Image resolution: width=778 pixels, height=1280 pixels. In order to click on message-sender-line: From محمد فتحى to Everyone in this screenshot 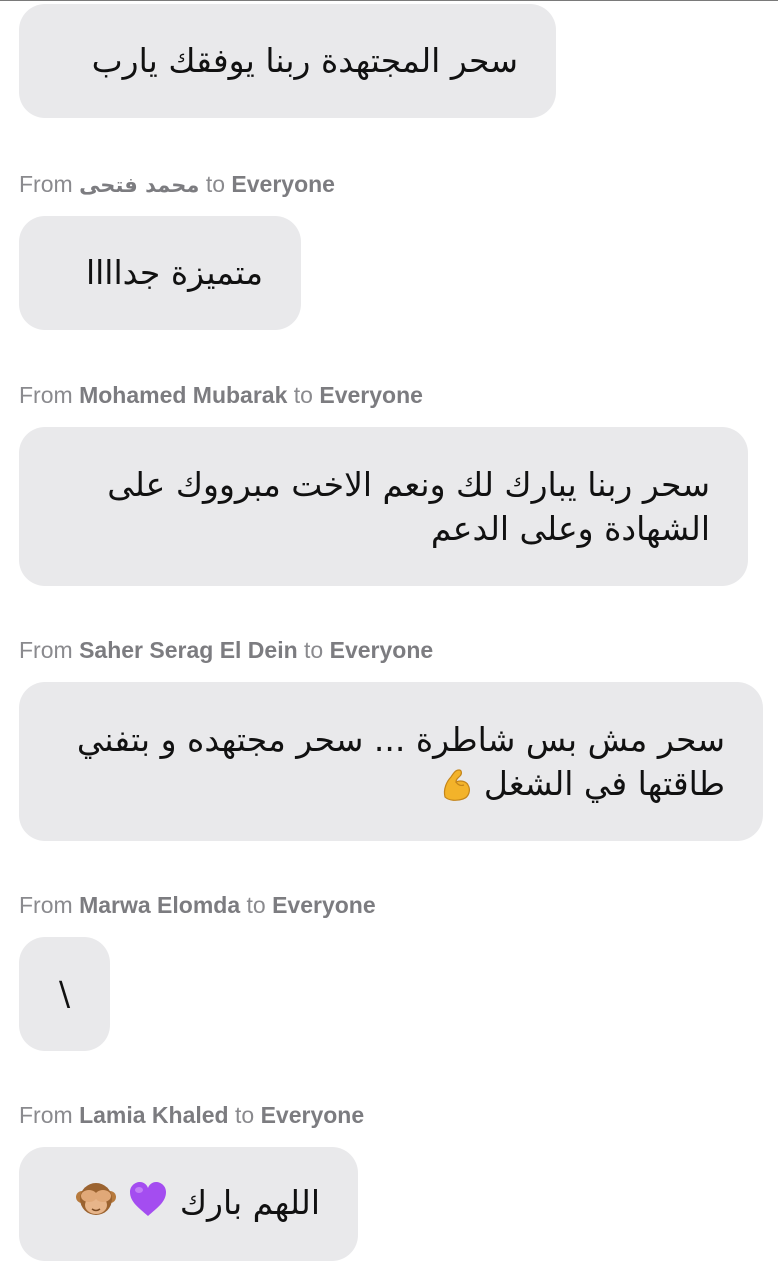, I will do `click(177, 184)`.